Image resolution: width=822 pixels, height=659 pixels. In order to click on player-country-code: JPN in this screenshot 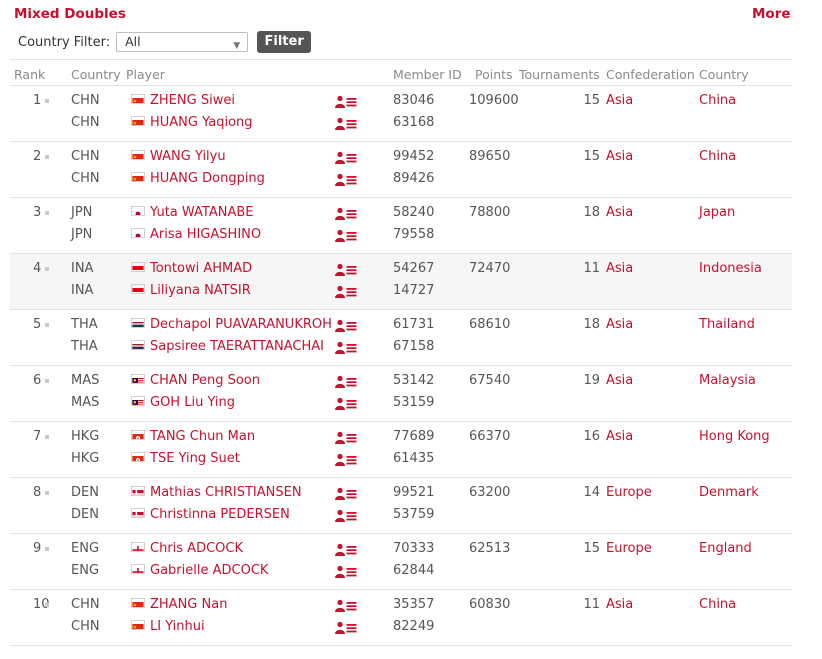, I will do `click(82, 212)`.